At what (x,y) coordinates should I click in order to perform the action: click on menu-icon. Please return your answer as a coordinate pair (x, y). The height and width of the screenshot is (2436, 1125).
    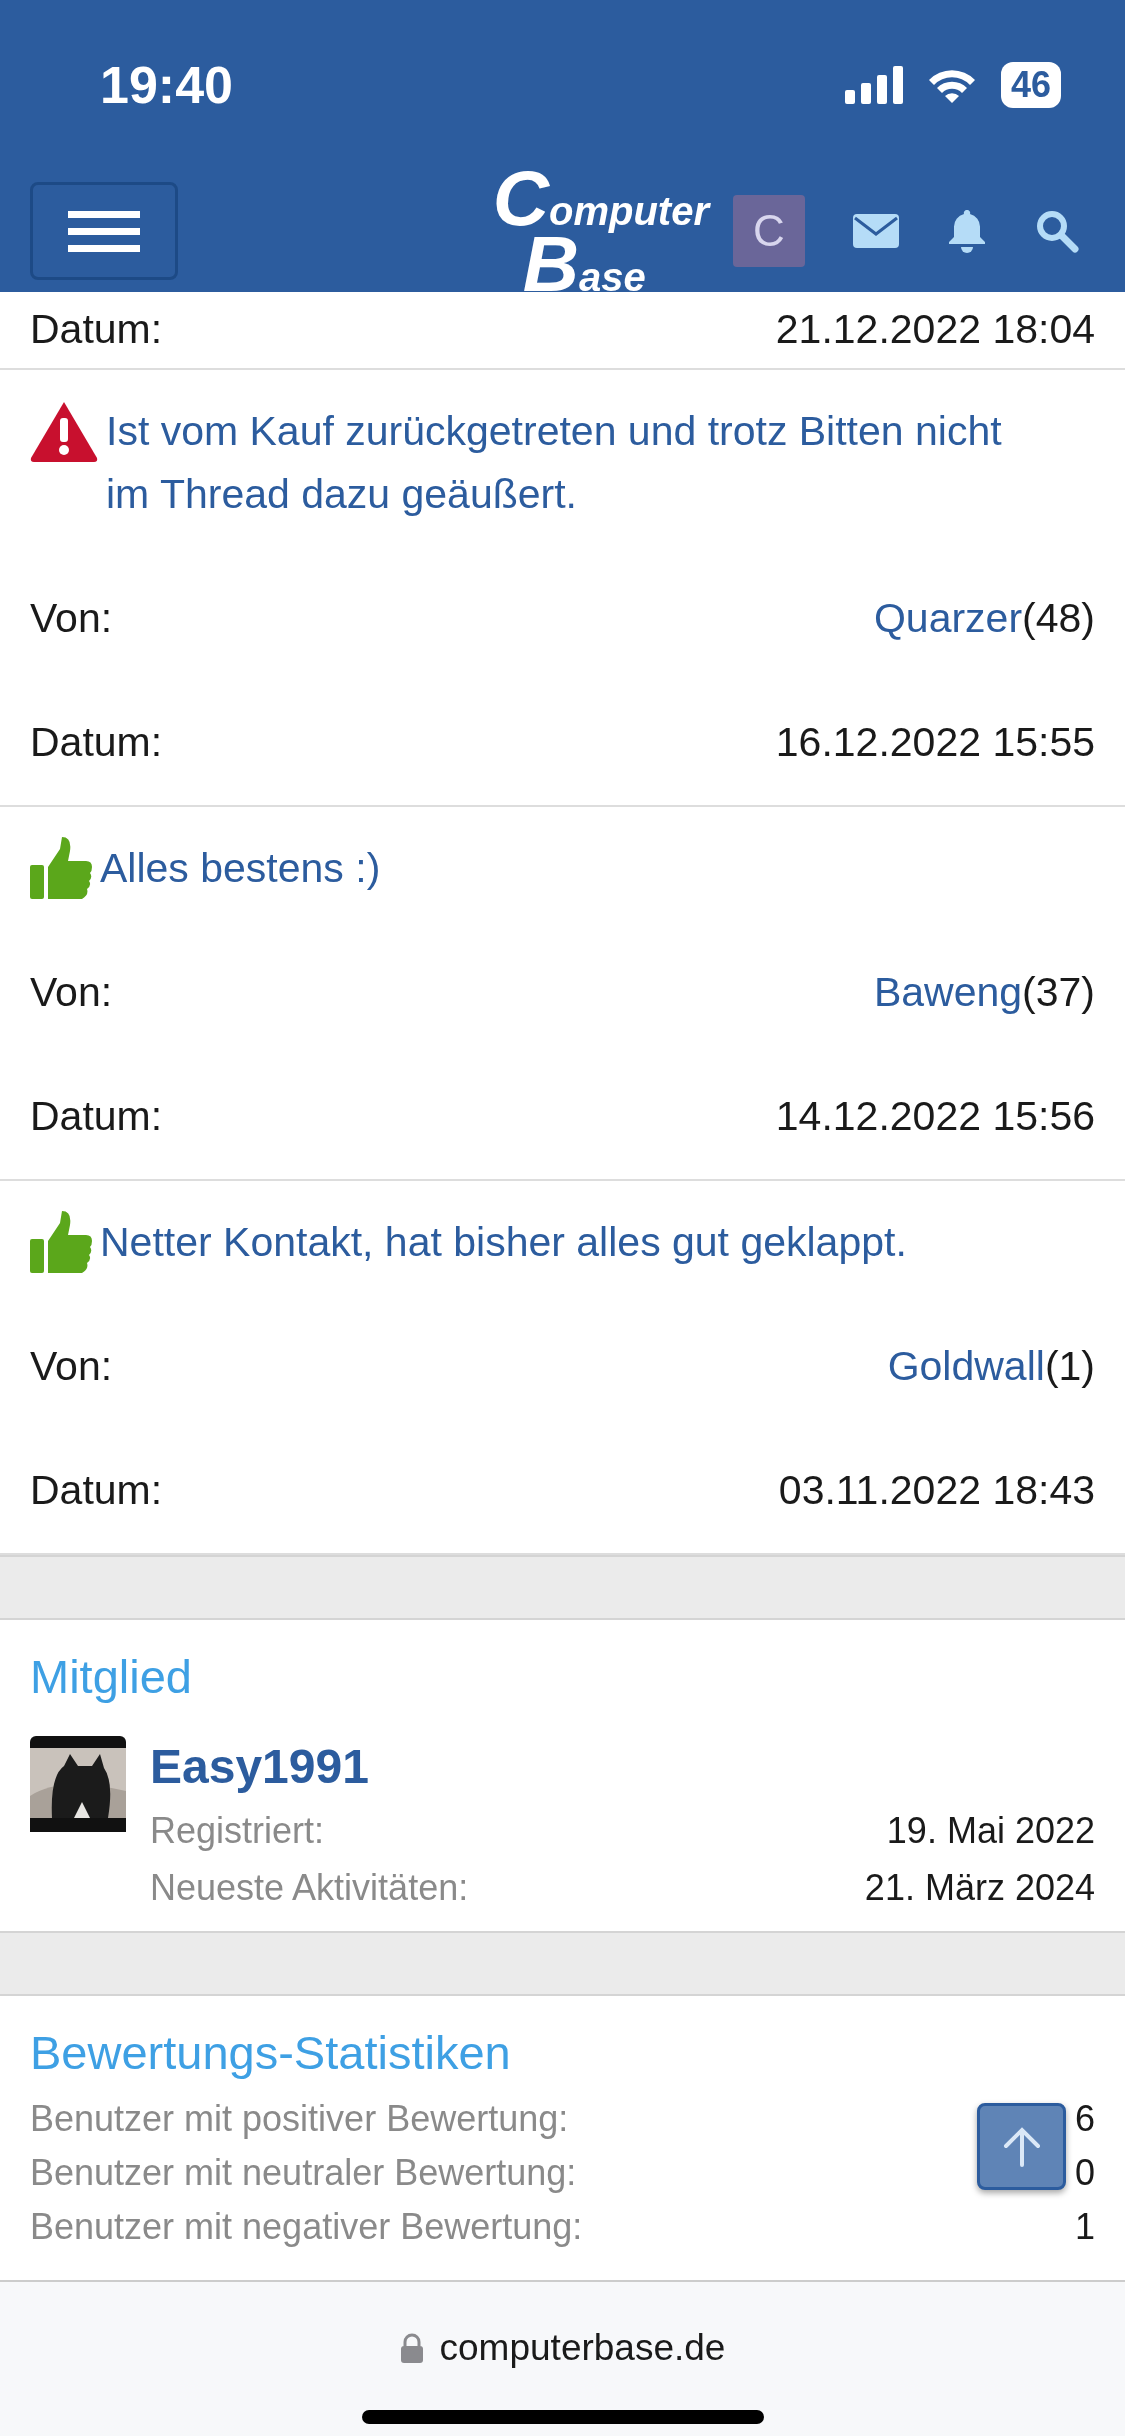
    Looking at the image, I should click on (104, 231).